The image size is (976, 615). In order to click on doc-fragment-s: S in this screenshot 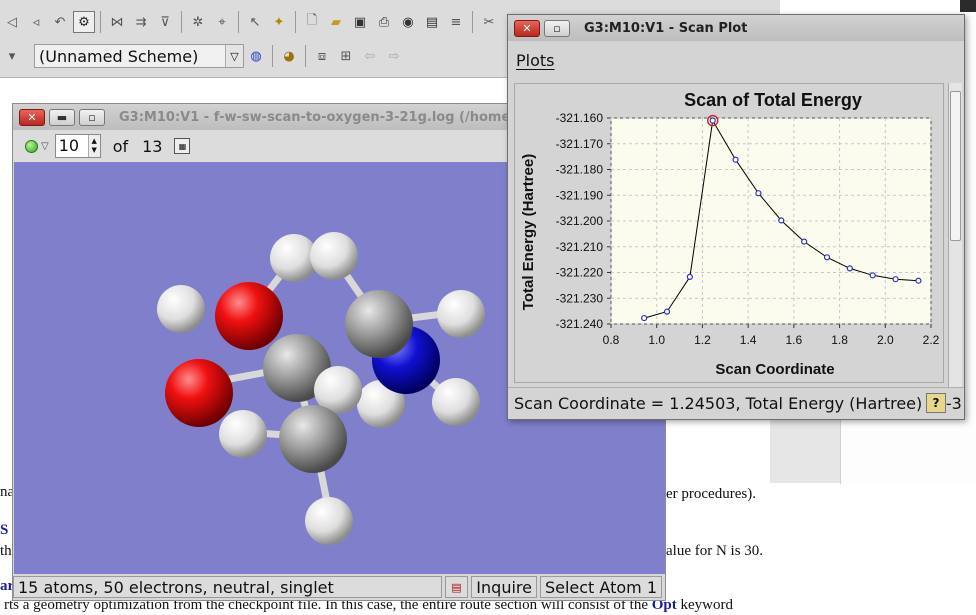, I will do `click(4, 530)`.